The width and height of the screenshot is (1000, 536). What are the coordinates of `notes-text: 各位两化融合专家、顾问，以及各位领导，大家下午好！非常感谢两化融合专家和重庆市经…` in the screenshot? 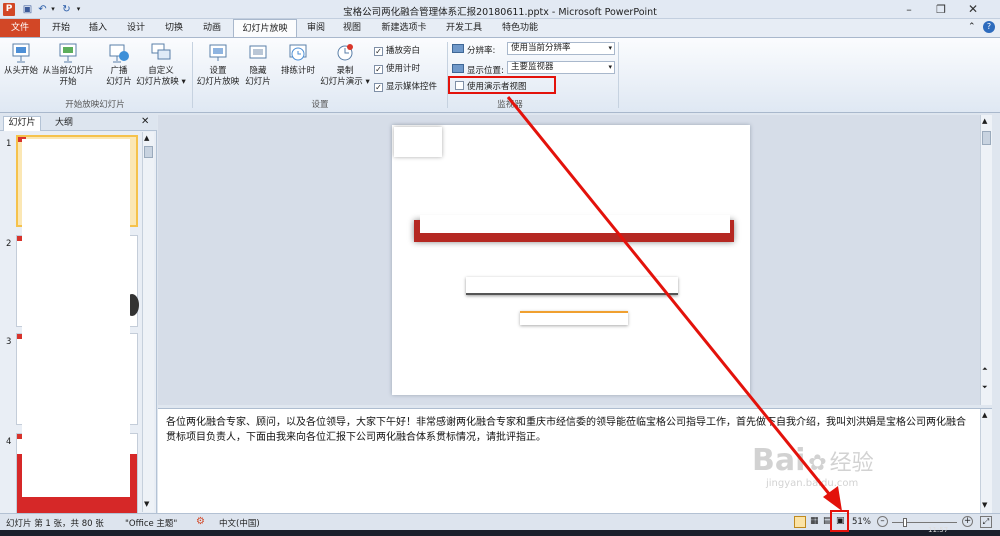 It's located at (568, 430).